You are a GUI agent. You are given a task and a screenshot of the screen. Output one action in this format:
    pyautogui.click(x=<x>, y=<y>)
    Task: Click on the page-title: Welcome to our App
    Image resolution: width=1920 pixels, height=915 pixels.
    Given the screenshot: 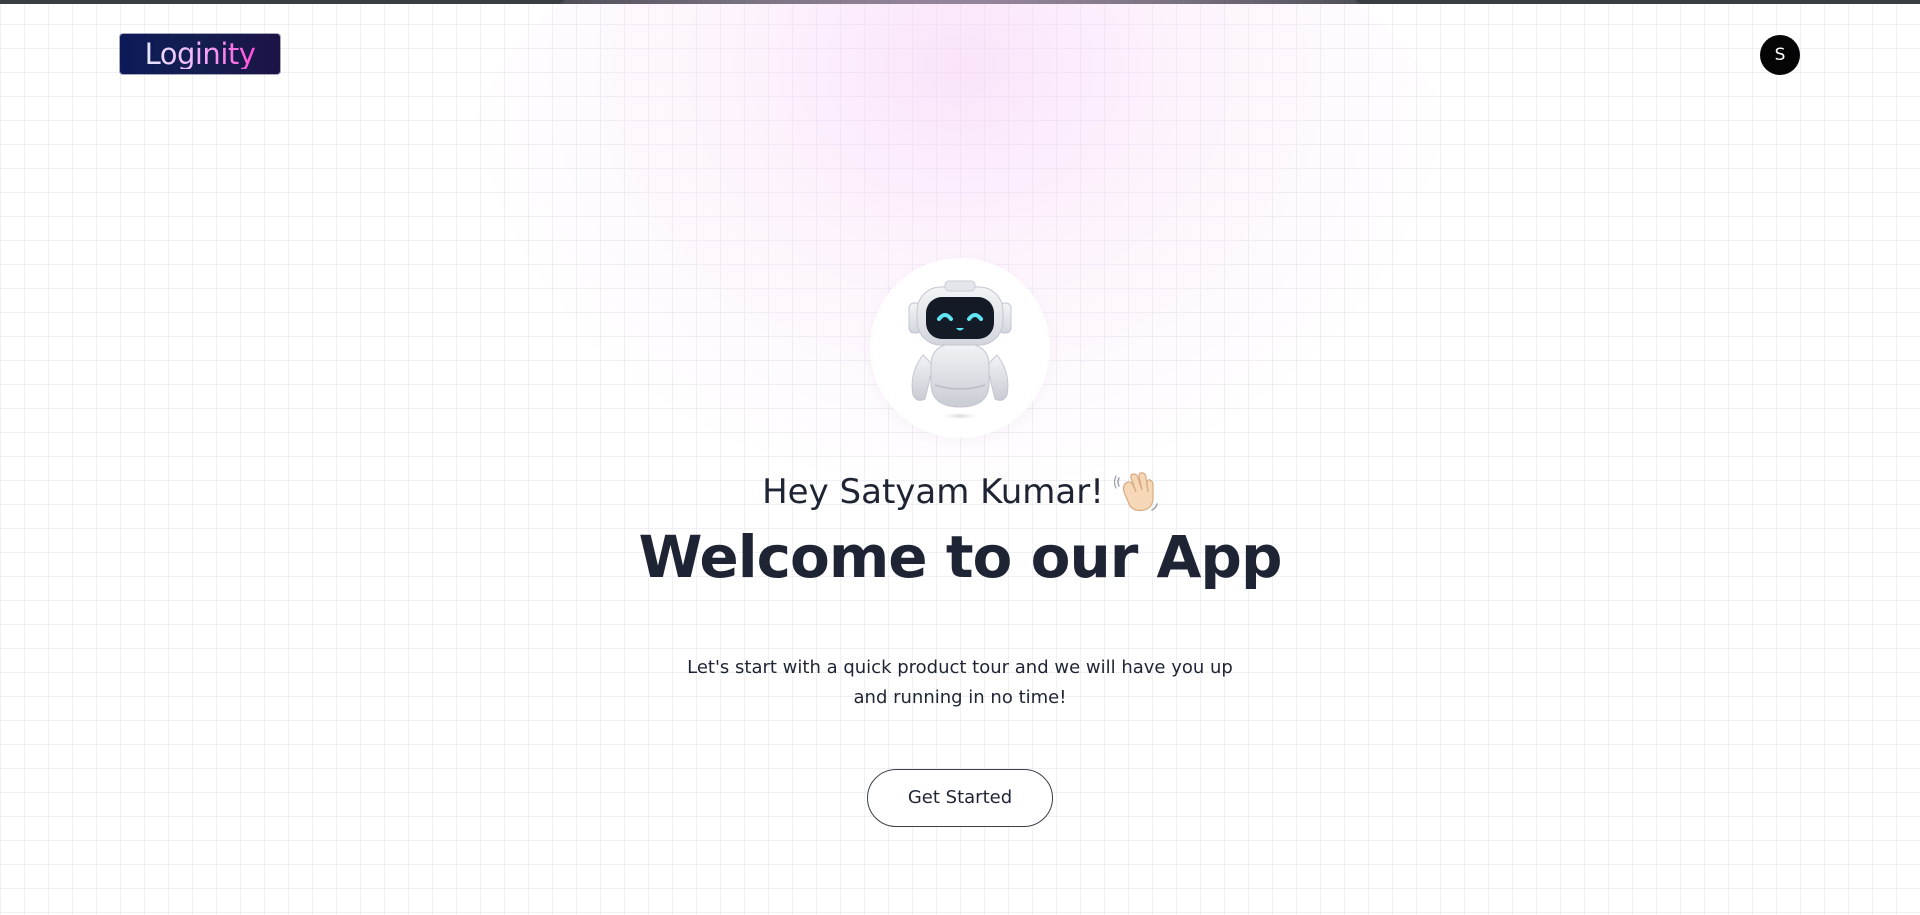 What is the action you would take?
    pyautogui.click(x=960, y=557)
    